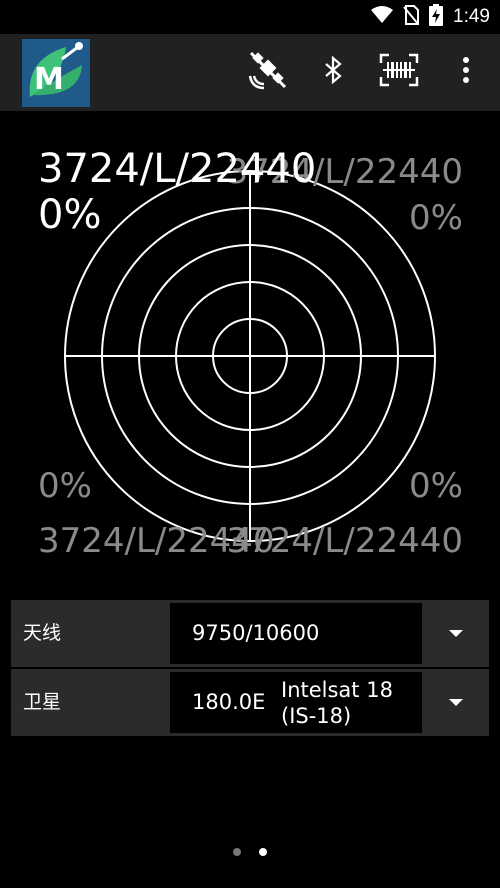 The width and height of the screenshot is (500, 888). I want to click on battery-charging-icon, so click(436, 17).